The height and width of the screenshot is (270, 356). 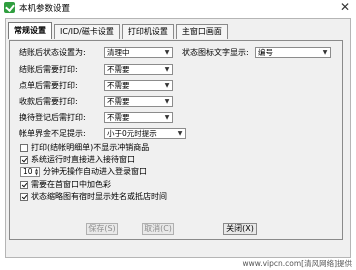 I want to click on app-logo-icon, so click(x=9, y=7).